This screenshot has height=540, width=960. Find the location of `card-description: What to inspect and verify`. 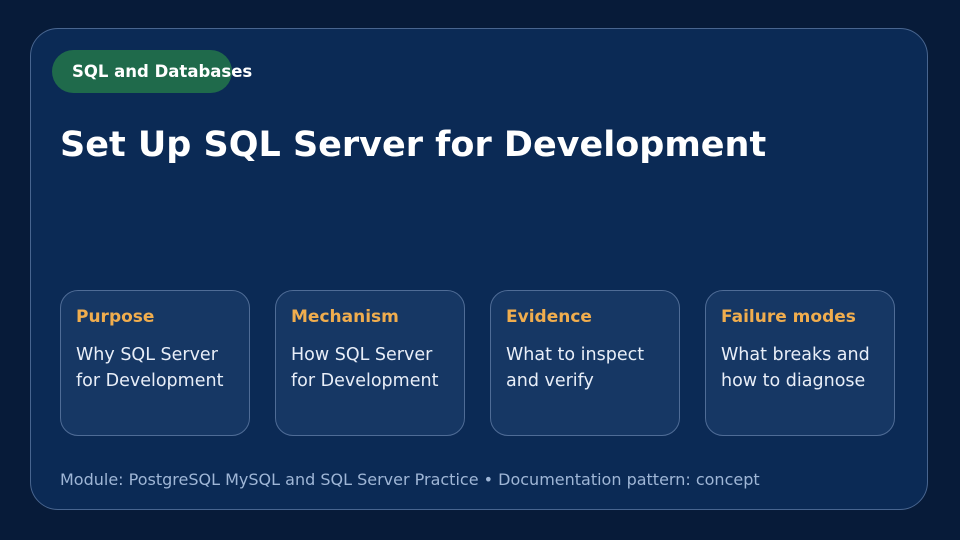

card-description: What to inspect and verify is located at coordinates (575, 368).